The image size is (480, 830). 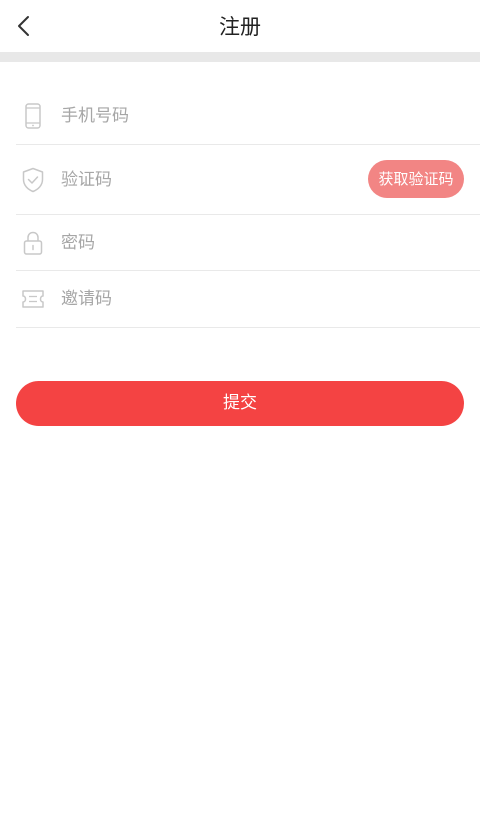 What do you see at coordinates (191, 180) in the screenshot?
I see `code-input` at bounding box center [191, 180].